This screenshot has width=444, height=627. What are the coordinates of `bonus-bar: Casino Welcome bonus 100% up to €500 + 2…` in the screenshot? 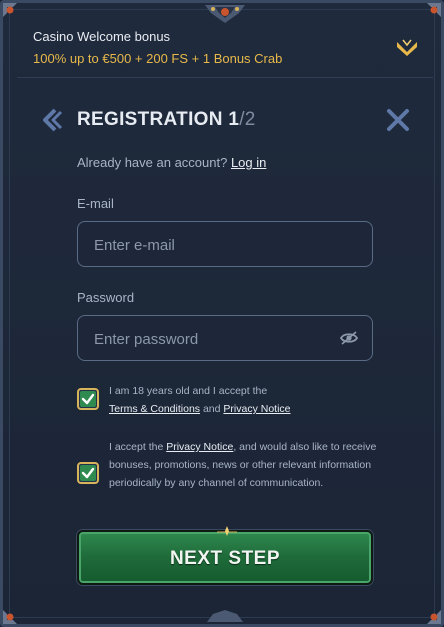 It's located at (225, 49).